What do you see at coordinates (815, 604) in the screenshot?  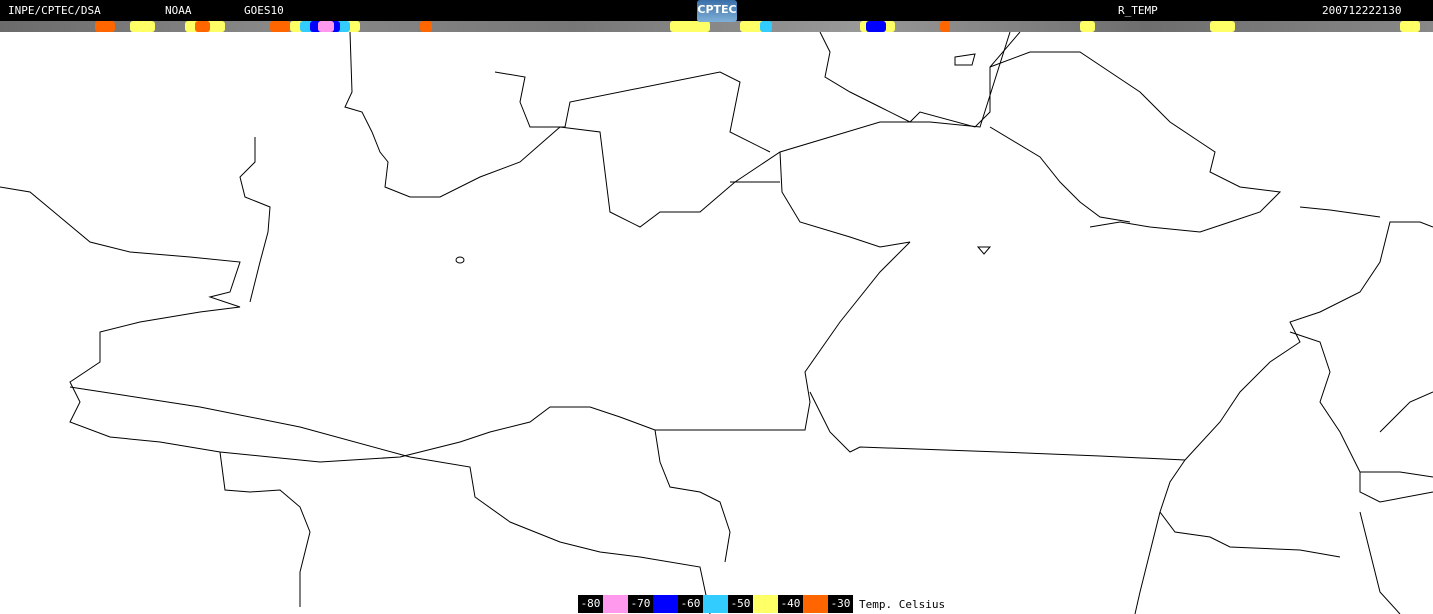 I see `legend-swatch-orange` at bounding box center [815, 604].